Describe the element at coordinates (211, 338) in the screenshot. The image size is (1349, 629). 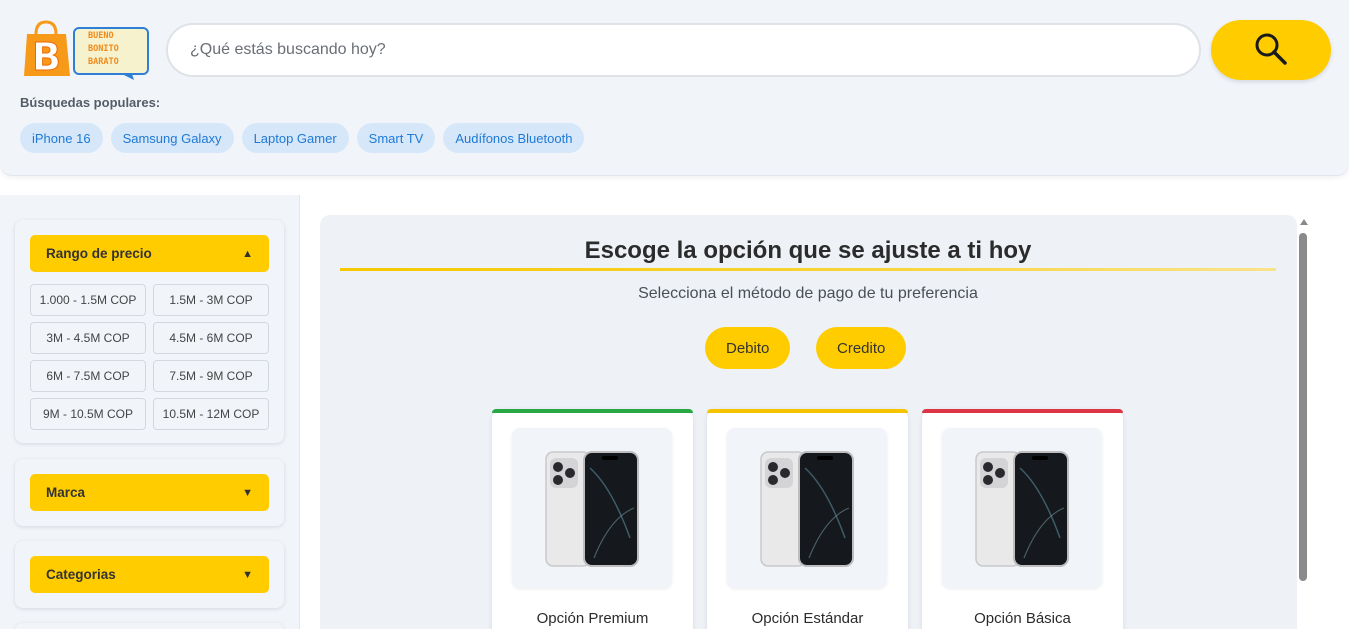
I see `price-range-option: 4.5M - 6M COP` at that location.